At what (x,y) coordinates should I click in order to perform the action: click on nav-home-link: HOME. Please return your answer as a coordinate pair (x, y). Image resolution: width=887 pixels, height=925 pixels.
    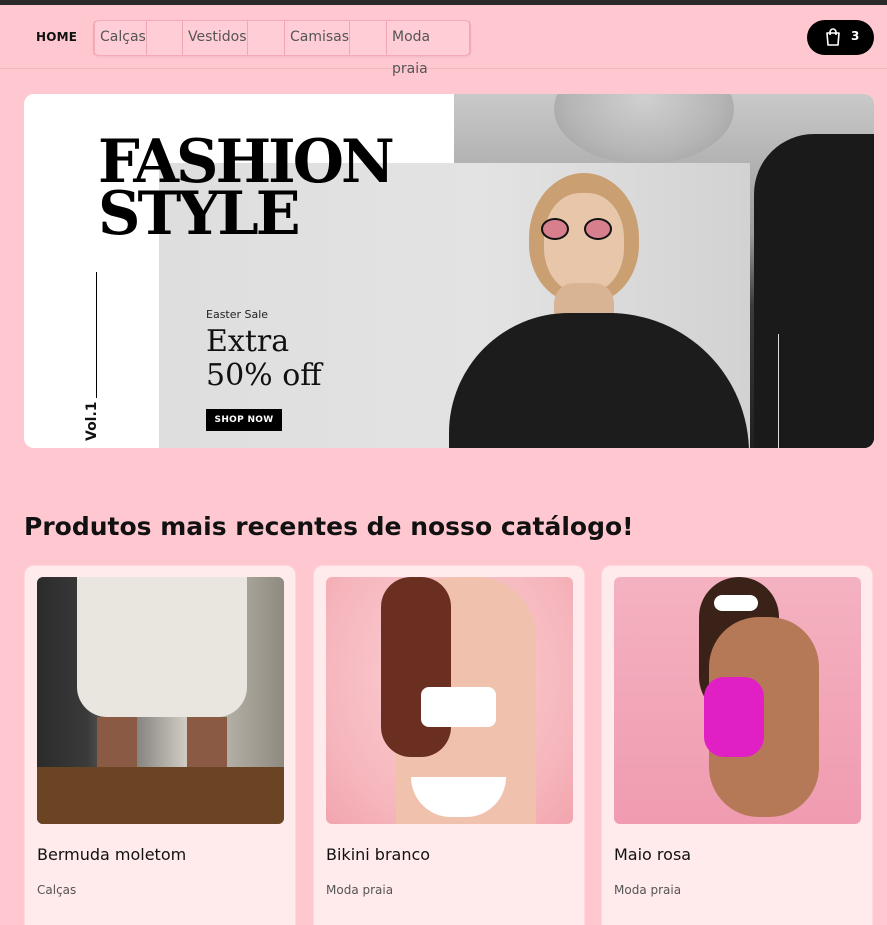
    Looking at the image, I should click on (56, 37).